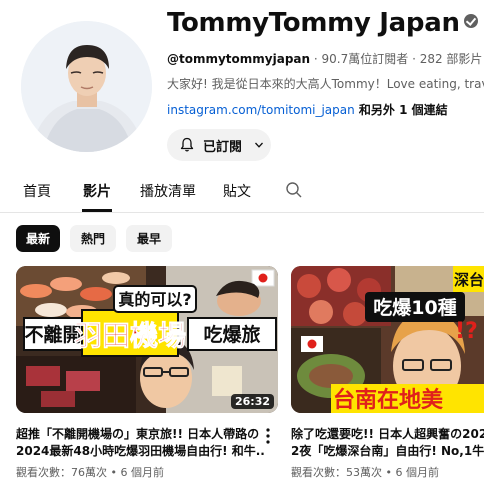  I want to click on thumbnail-image: 深台 吃爆10種 !? 台南在地美, so click(387, 339).